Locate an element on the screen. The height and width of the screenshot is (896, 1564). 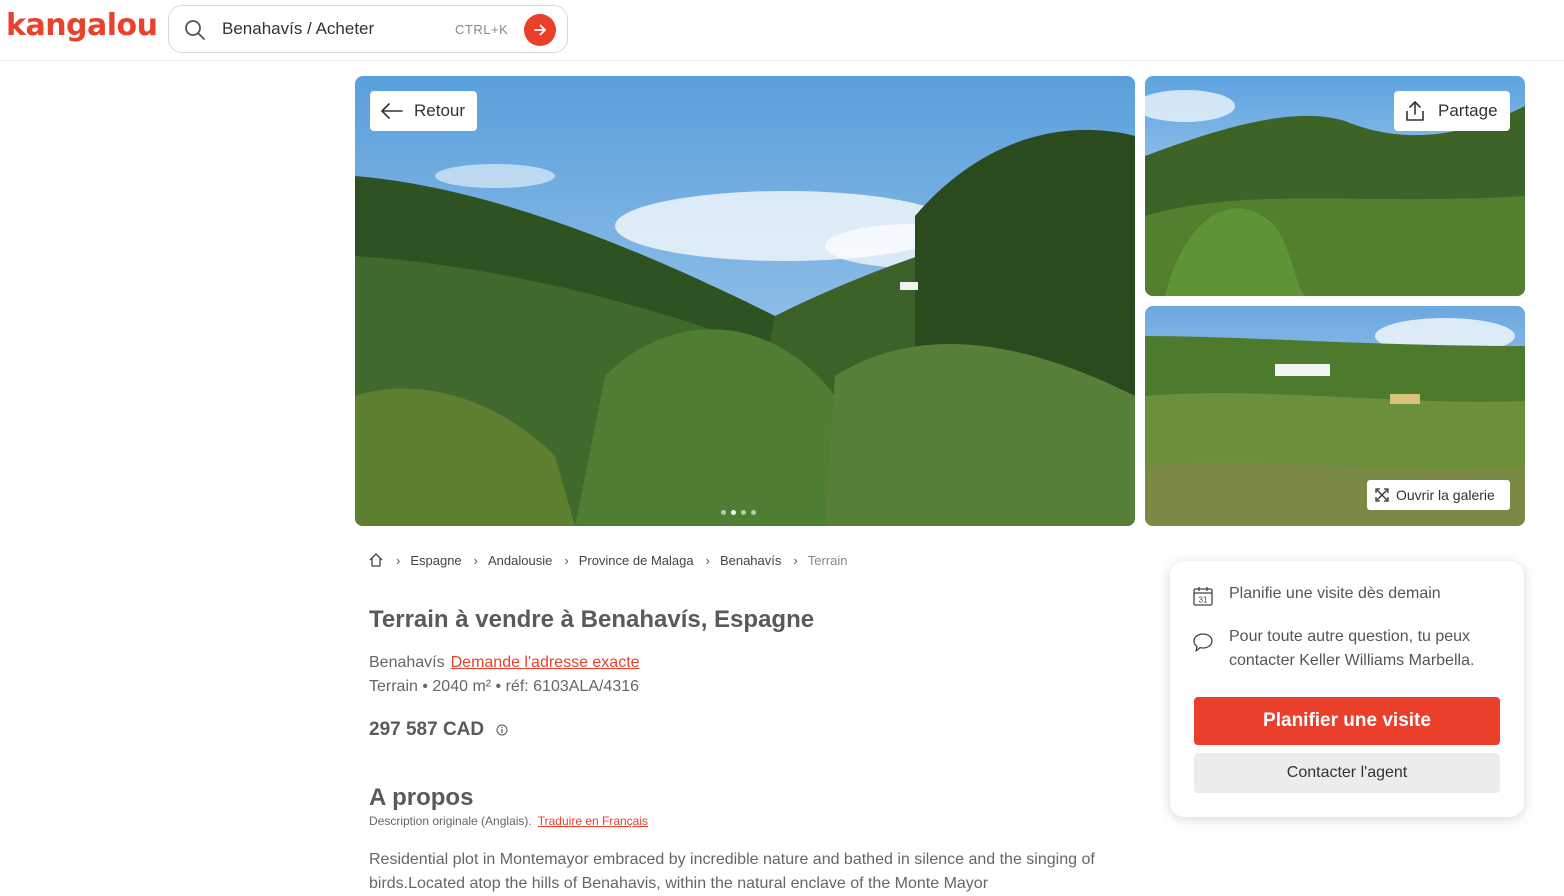
open-gallery-button: Ouvrir la galerie is located at coordinates (1438, 495).